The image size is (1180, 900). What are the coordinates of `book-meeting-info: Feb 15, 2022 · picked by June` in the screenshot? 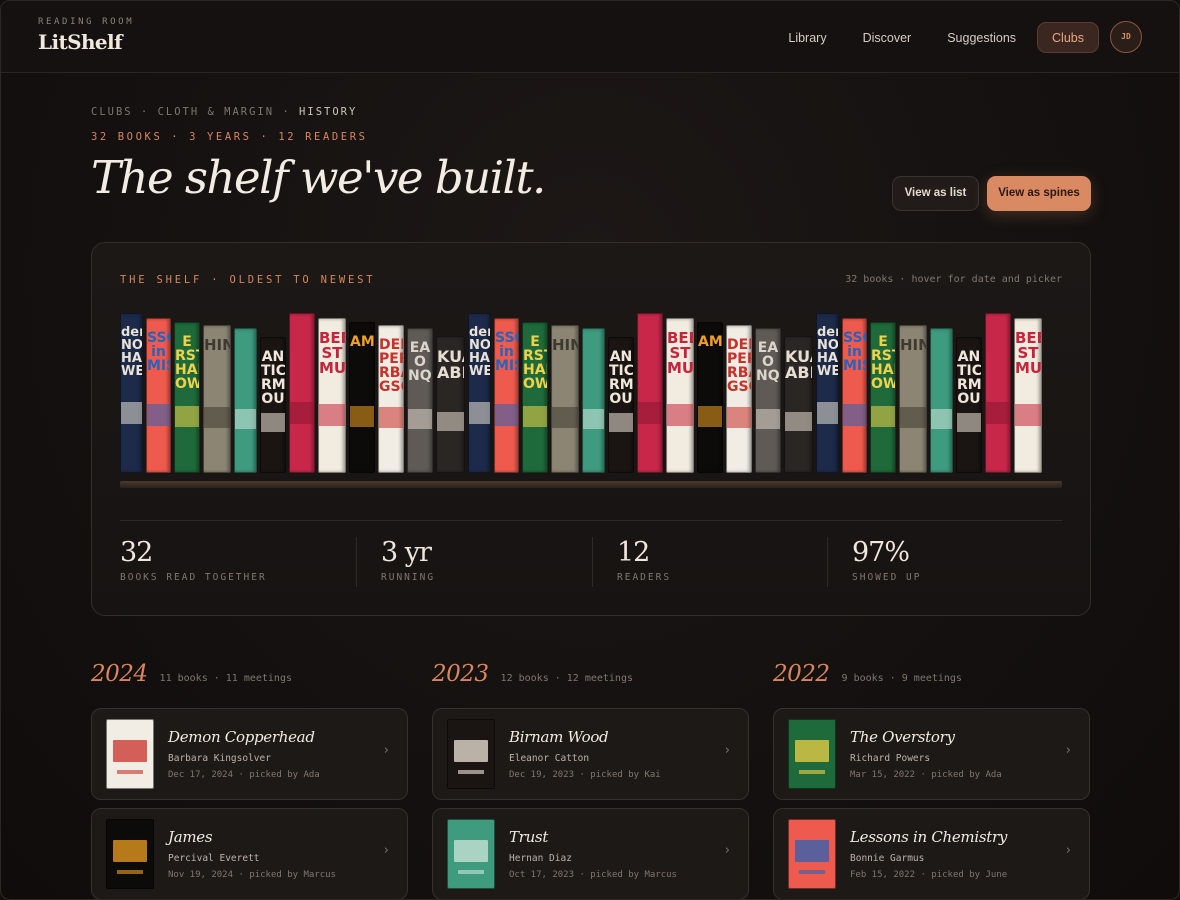 It's located at (929, 875).